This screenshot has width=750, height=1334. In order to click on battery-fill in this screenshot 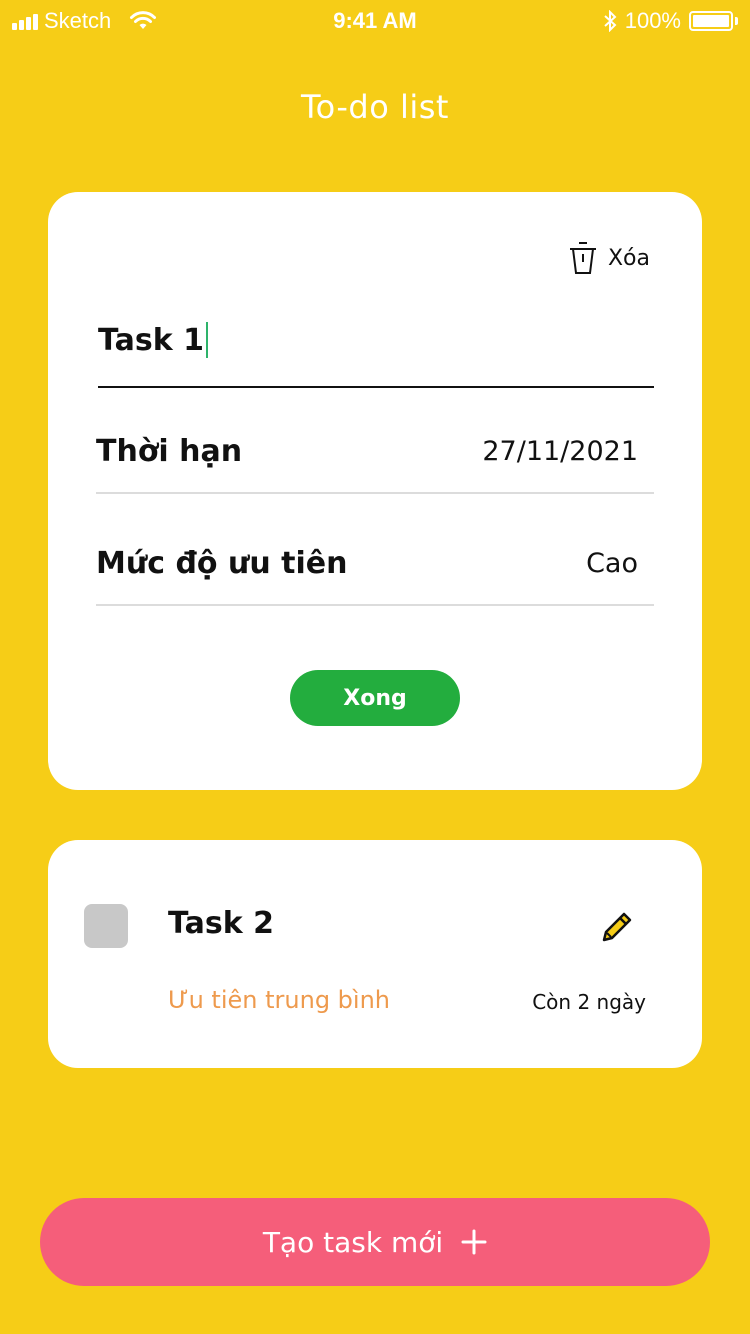, I will do `click(711, 21)`.